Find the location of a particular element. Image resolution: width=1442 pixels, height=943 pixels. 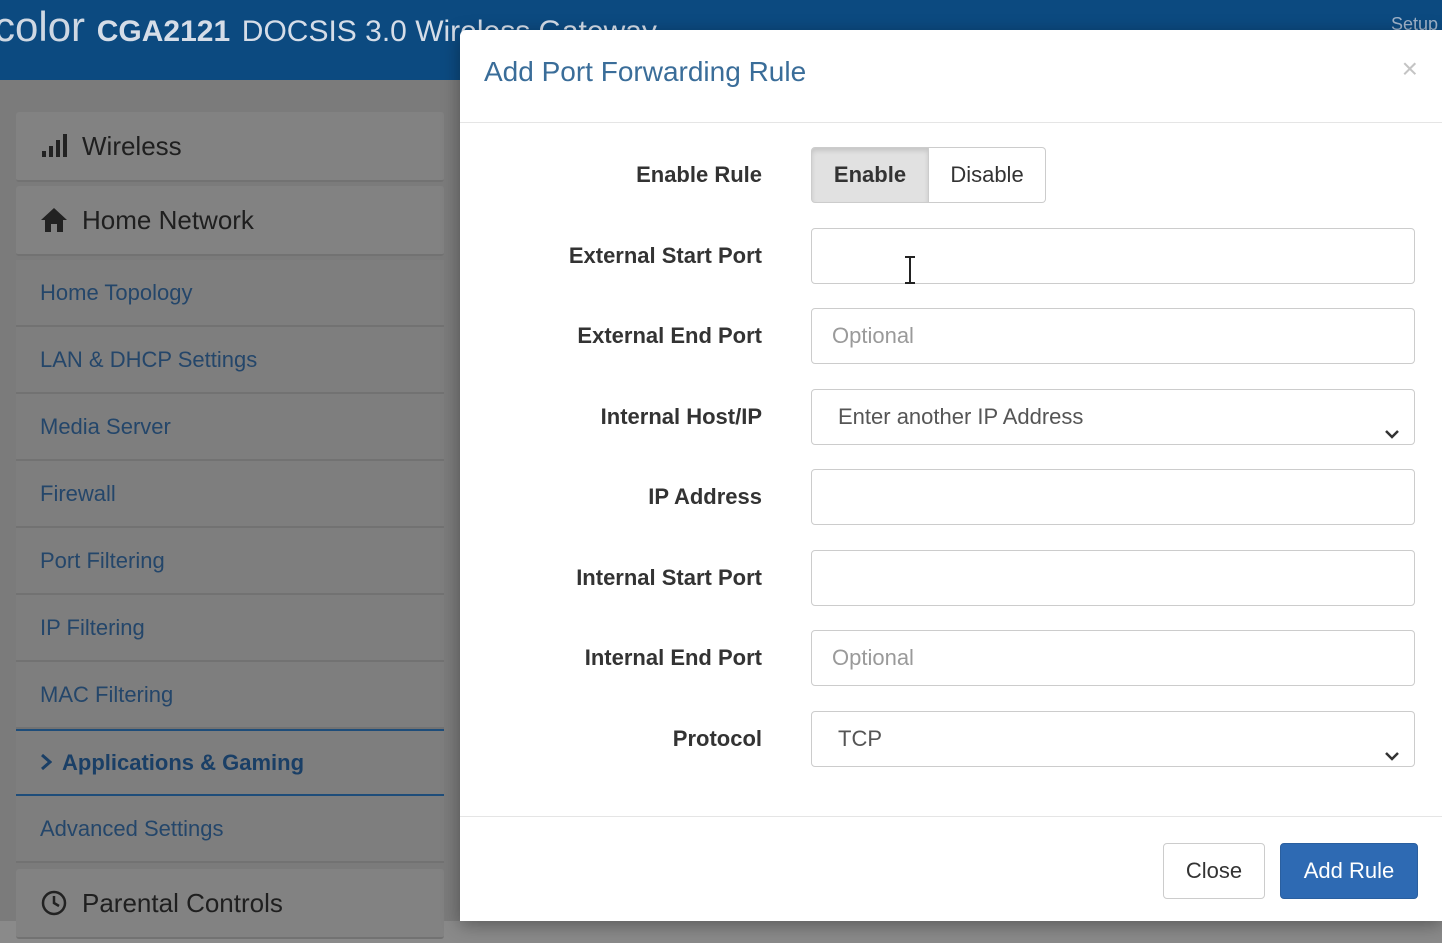

sidebar-item-port-filtering: Port Filtering is located at coordinates (230, 561).